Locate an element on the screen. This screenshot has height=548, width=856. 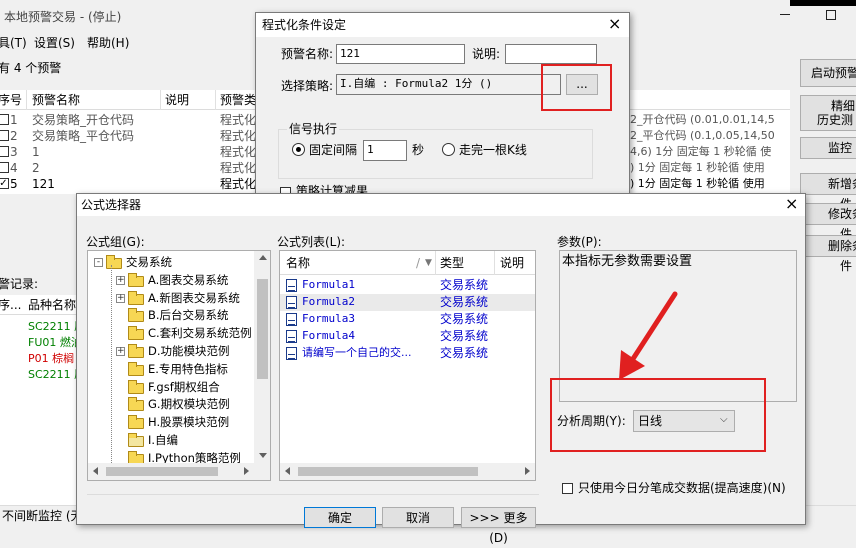
collapse-icon: - is located at coordinates (98, 262).